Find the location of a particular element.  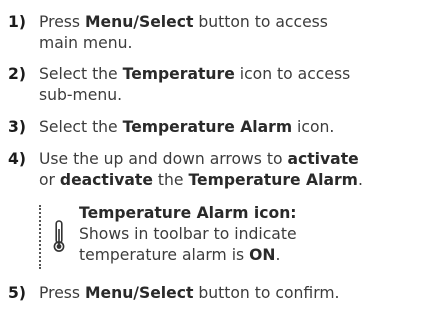

step-fragment: or is located at coordinates (49, 179).